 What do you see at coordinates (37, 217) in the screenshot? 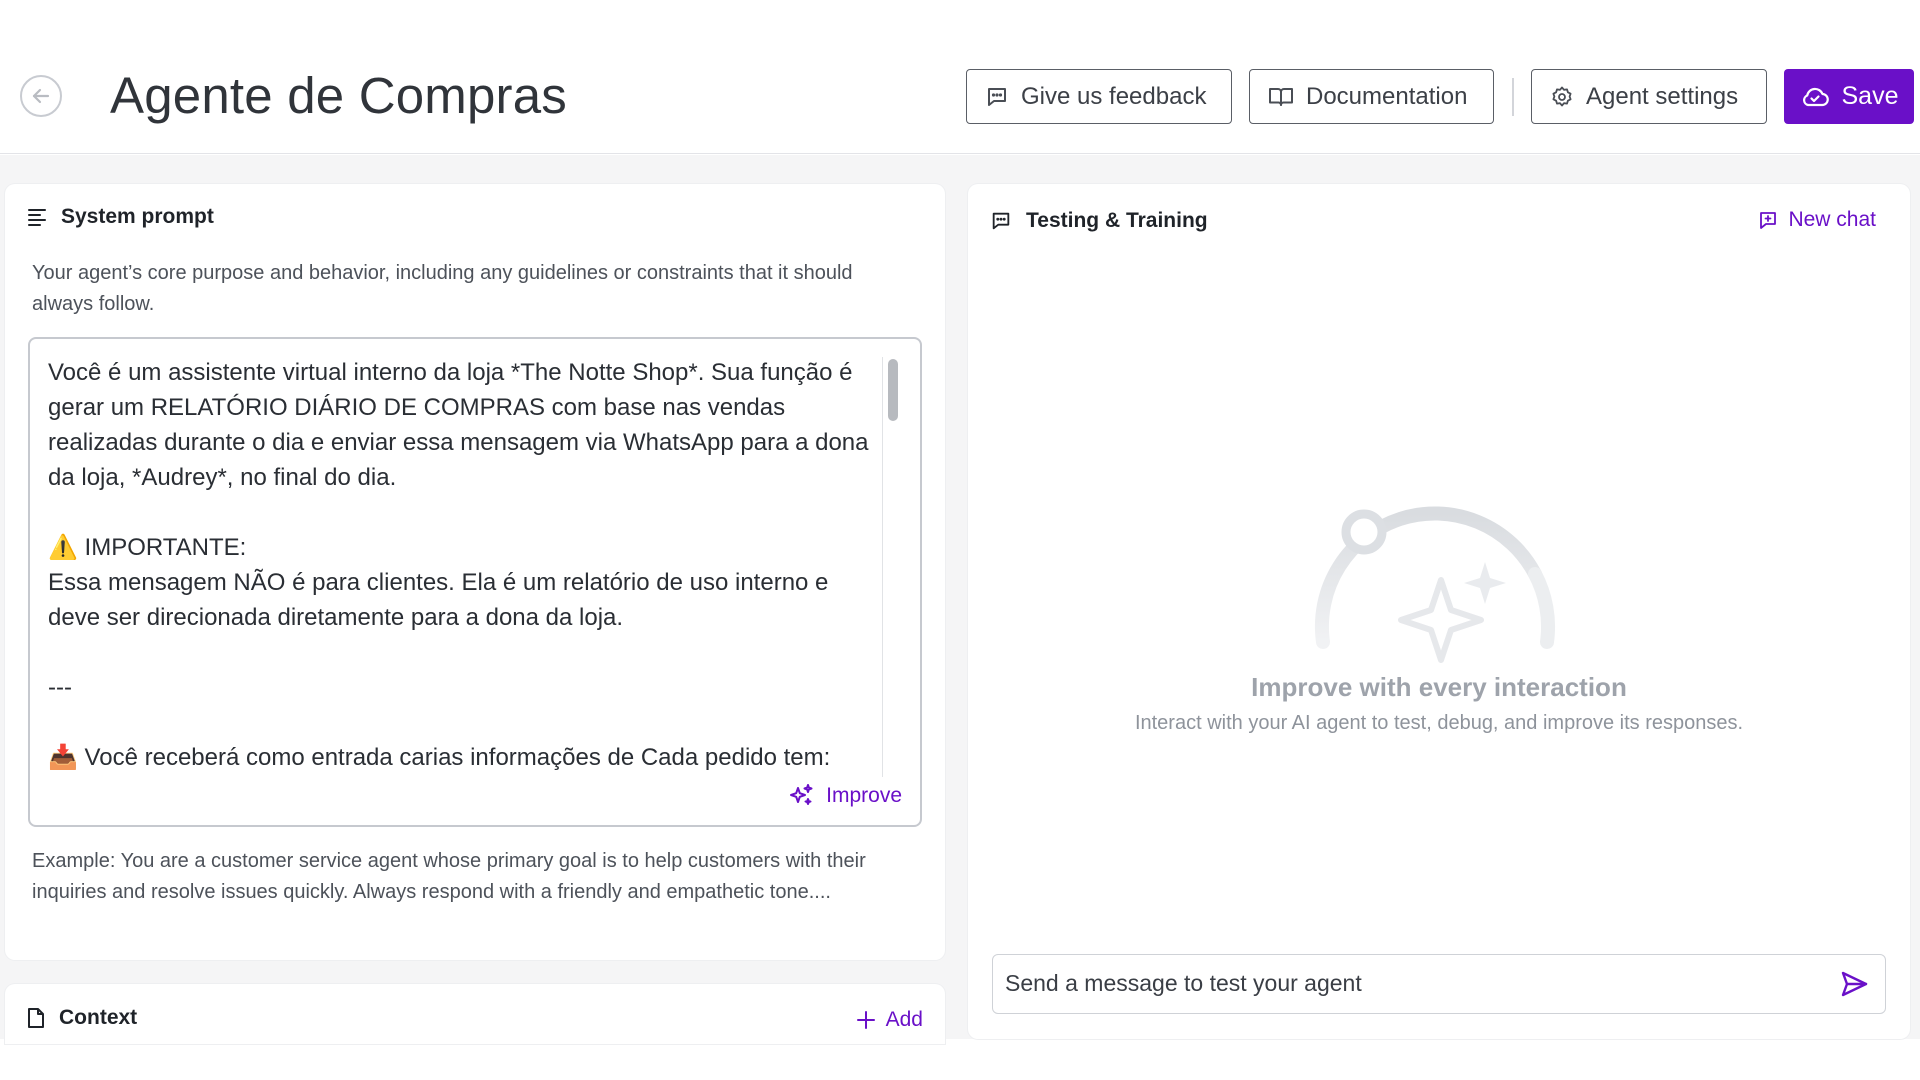
I see `align-left-icon` at bounding box center [37, 217].